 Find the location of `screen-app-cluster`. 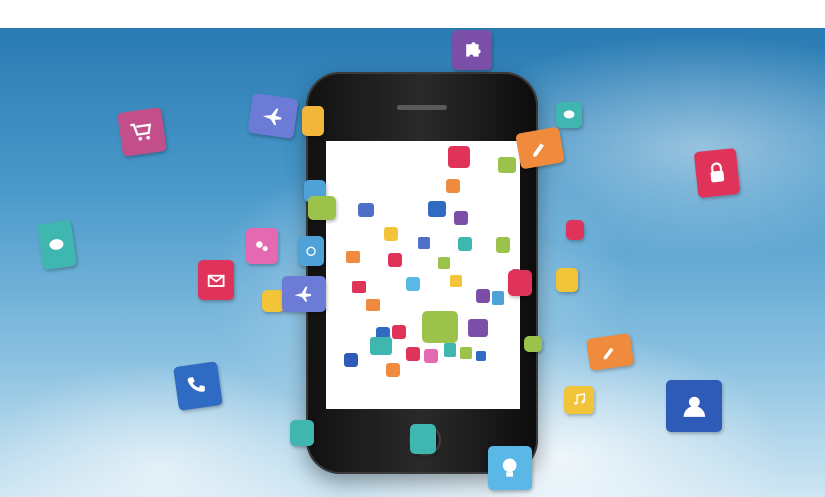

screen-app-cluster is located at coordinates (432, 261).